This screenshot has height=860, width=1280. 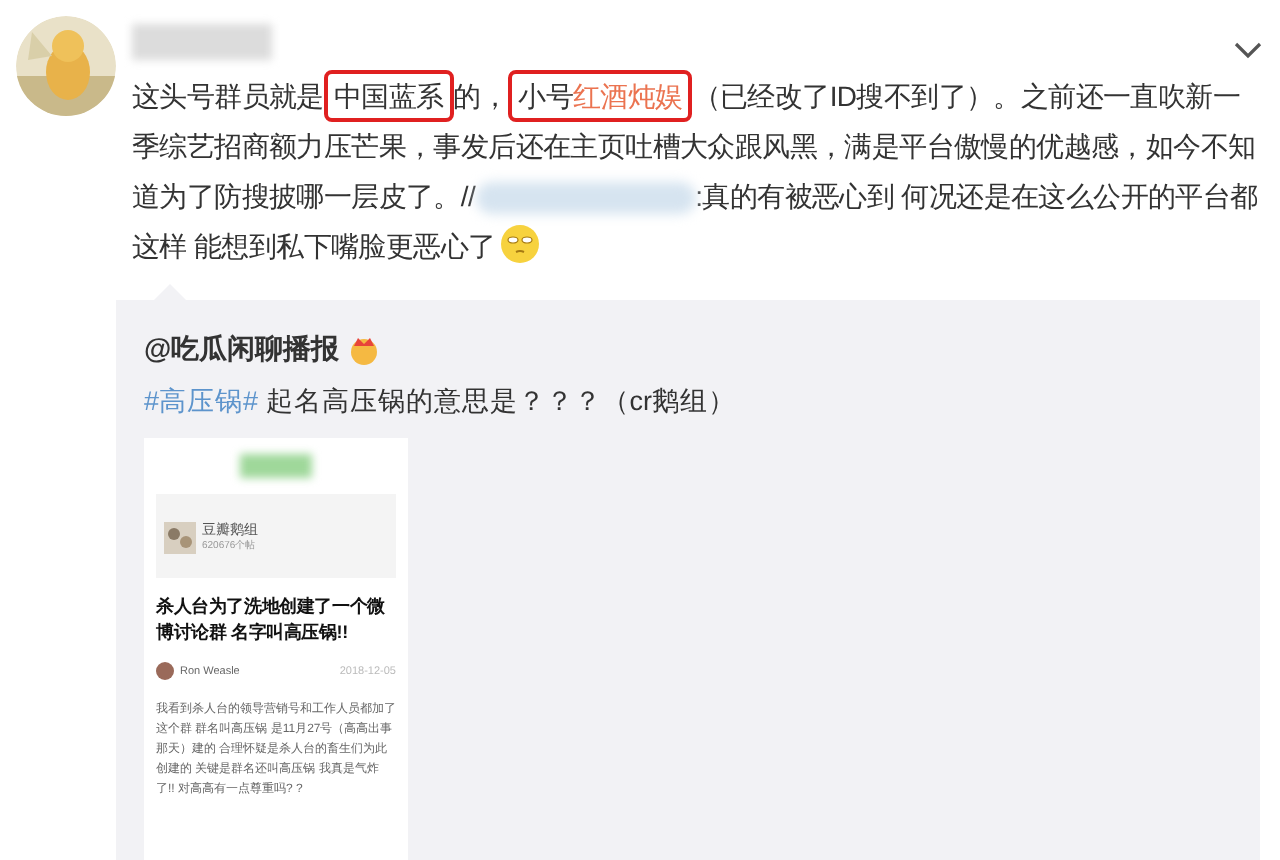 What do you see at coordinates (276, 466) in the screenshot?
I see `blurred-logo` at bounding box center [276, 466].